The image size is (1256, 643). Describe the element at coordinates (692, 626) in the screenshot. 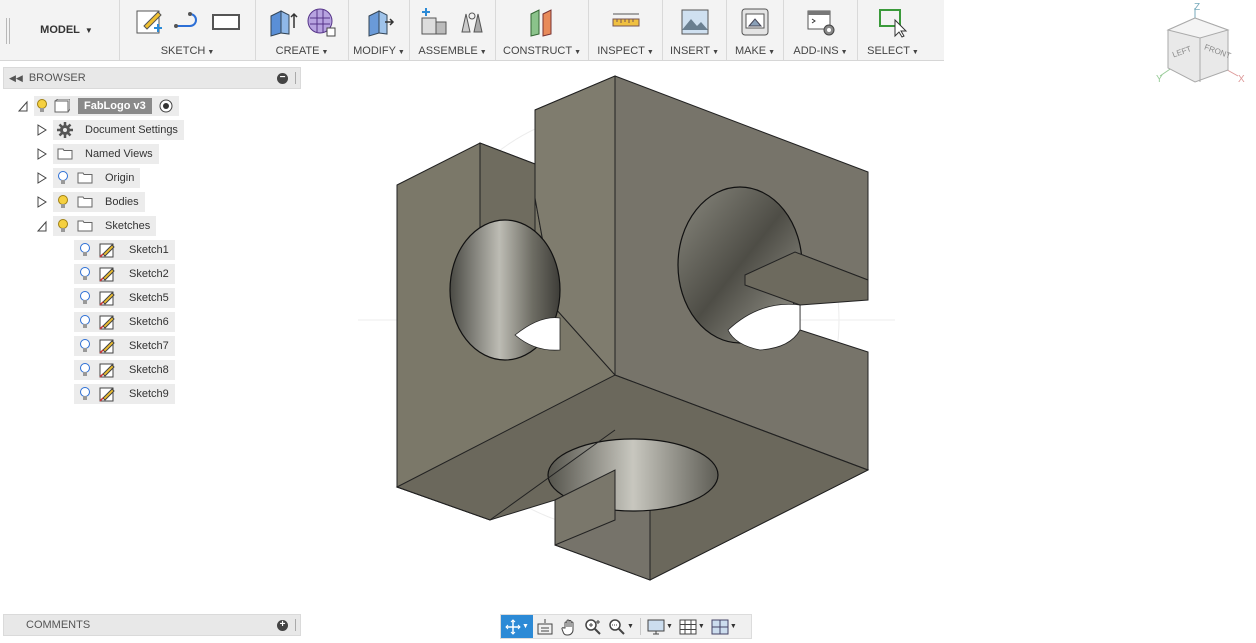

I see `grid-settings-button: ▼` at that location.